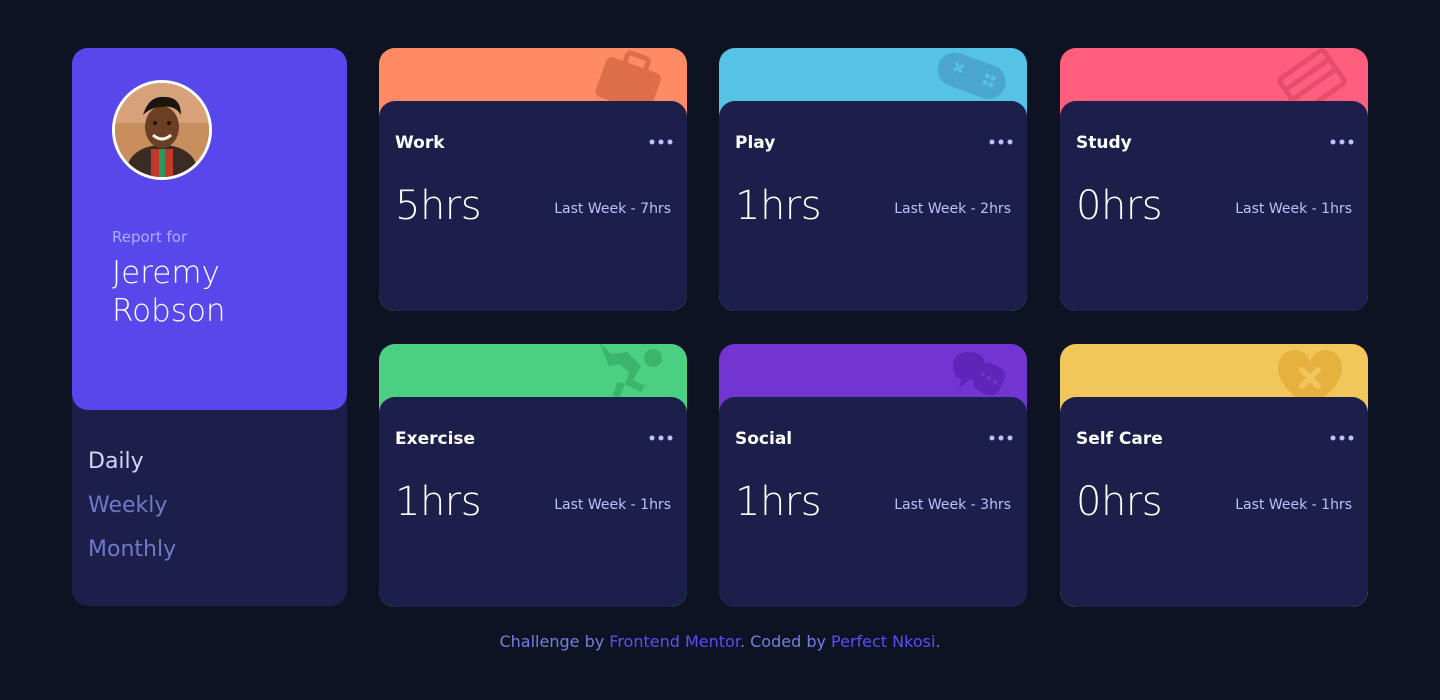 The width and height of the screenshot is (1440, 700). Describe the element at coordinates (169, 292) in the screenshot. I see `user-name: Jeremy Robson` at that location.